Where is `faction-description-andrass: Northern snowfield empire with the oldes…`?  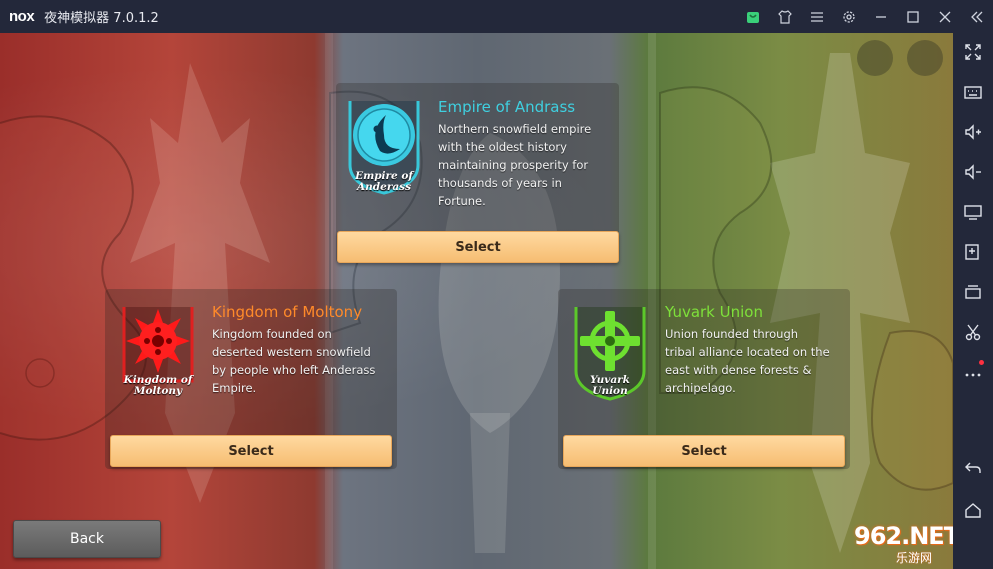
faction-description-andrass: Northern snowfield empire with the oldes… is located at coordinates (528, 165).